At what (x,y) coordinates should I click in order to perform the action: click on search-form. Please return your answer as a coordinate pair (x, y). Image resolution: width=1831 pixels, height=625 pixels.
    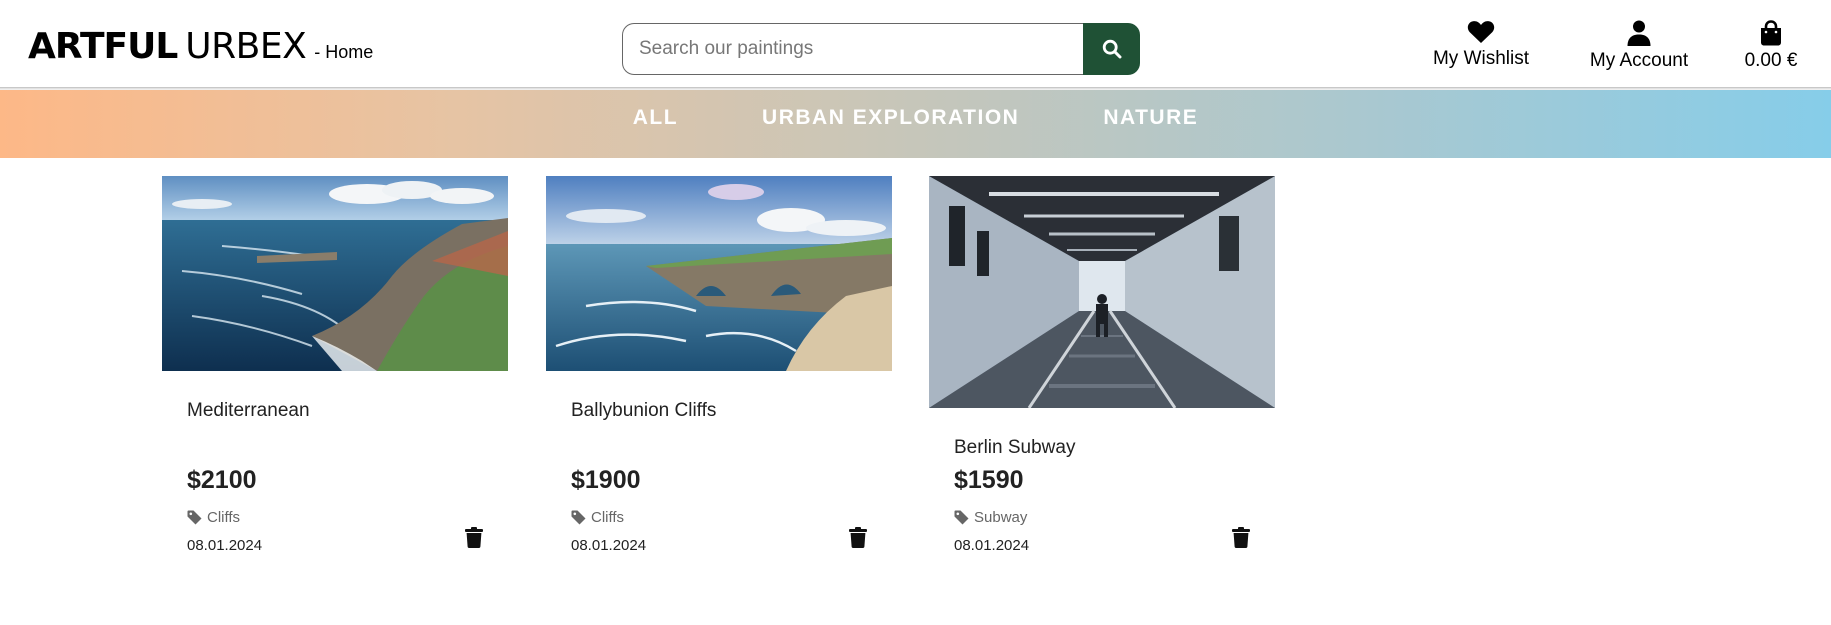
    Looking at the image, I should click on (881, 49).